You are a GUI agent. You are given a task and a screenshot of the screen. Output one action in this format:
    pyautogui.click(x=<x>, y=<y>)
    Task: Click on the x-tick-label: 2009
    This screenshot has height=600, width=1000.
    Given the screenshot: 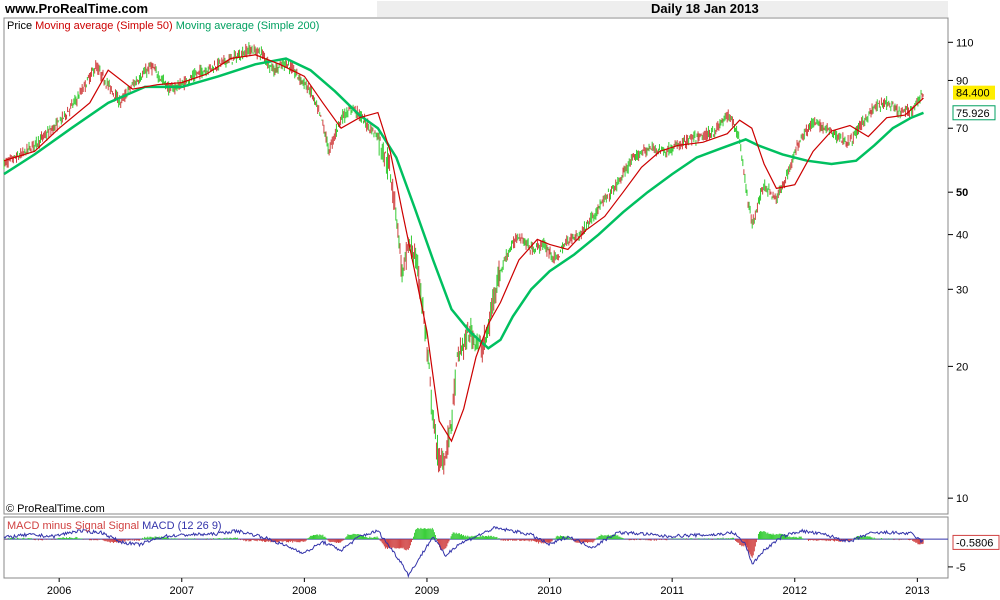 What is the action you would take?
    pyautogui.click(x=427, y=591)
    